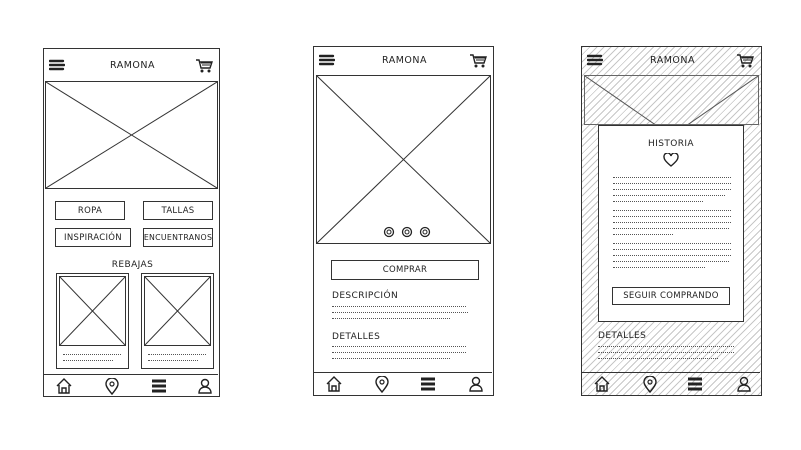 Image resolution: width=801 pixels, height=450 pixels. I want to click on modal-title: HISTORIA, so click(671, 144).